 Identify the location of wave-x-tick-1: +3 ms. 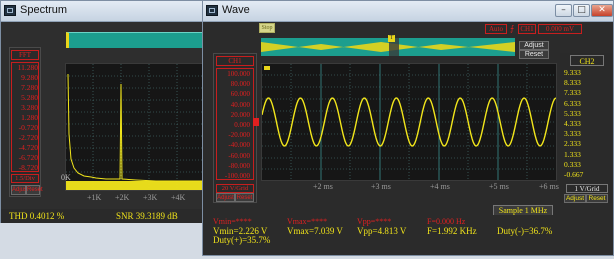
(381, 186).